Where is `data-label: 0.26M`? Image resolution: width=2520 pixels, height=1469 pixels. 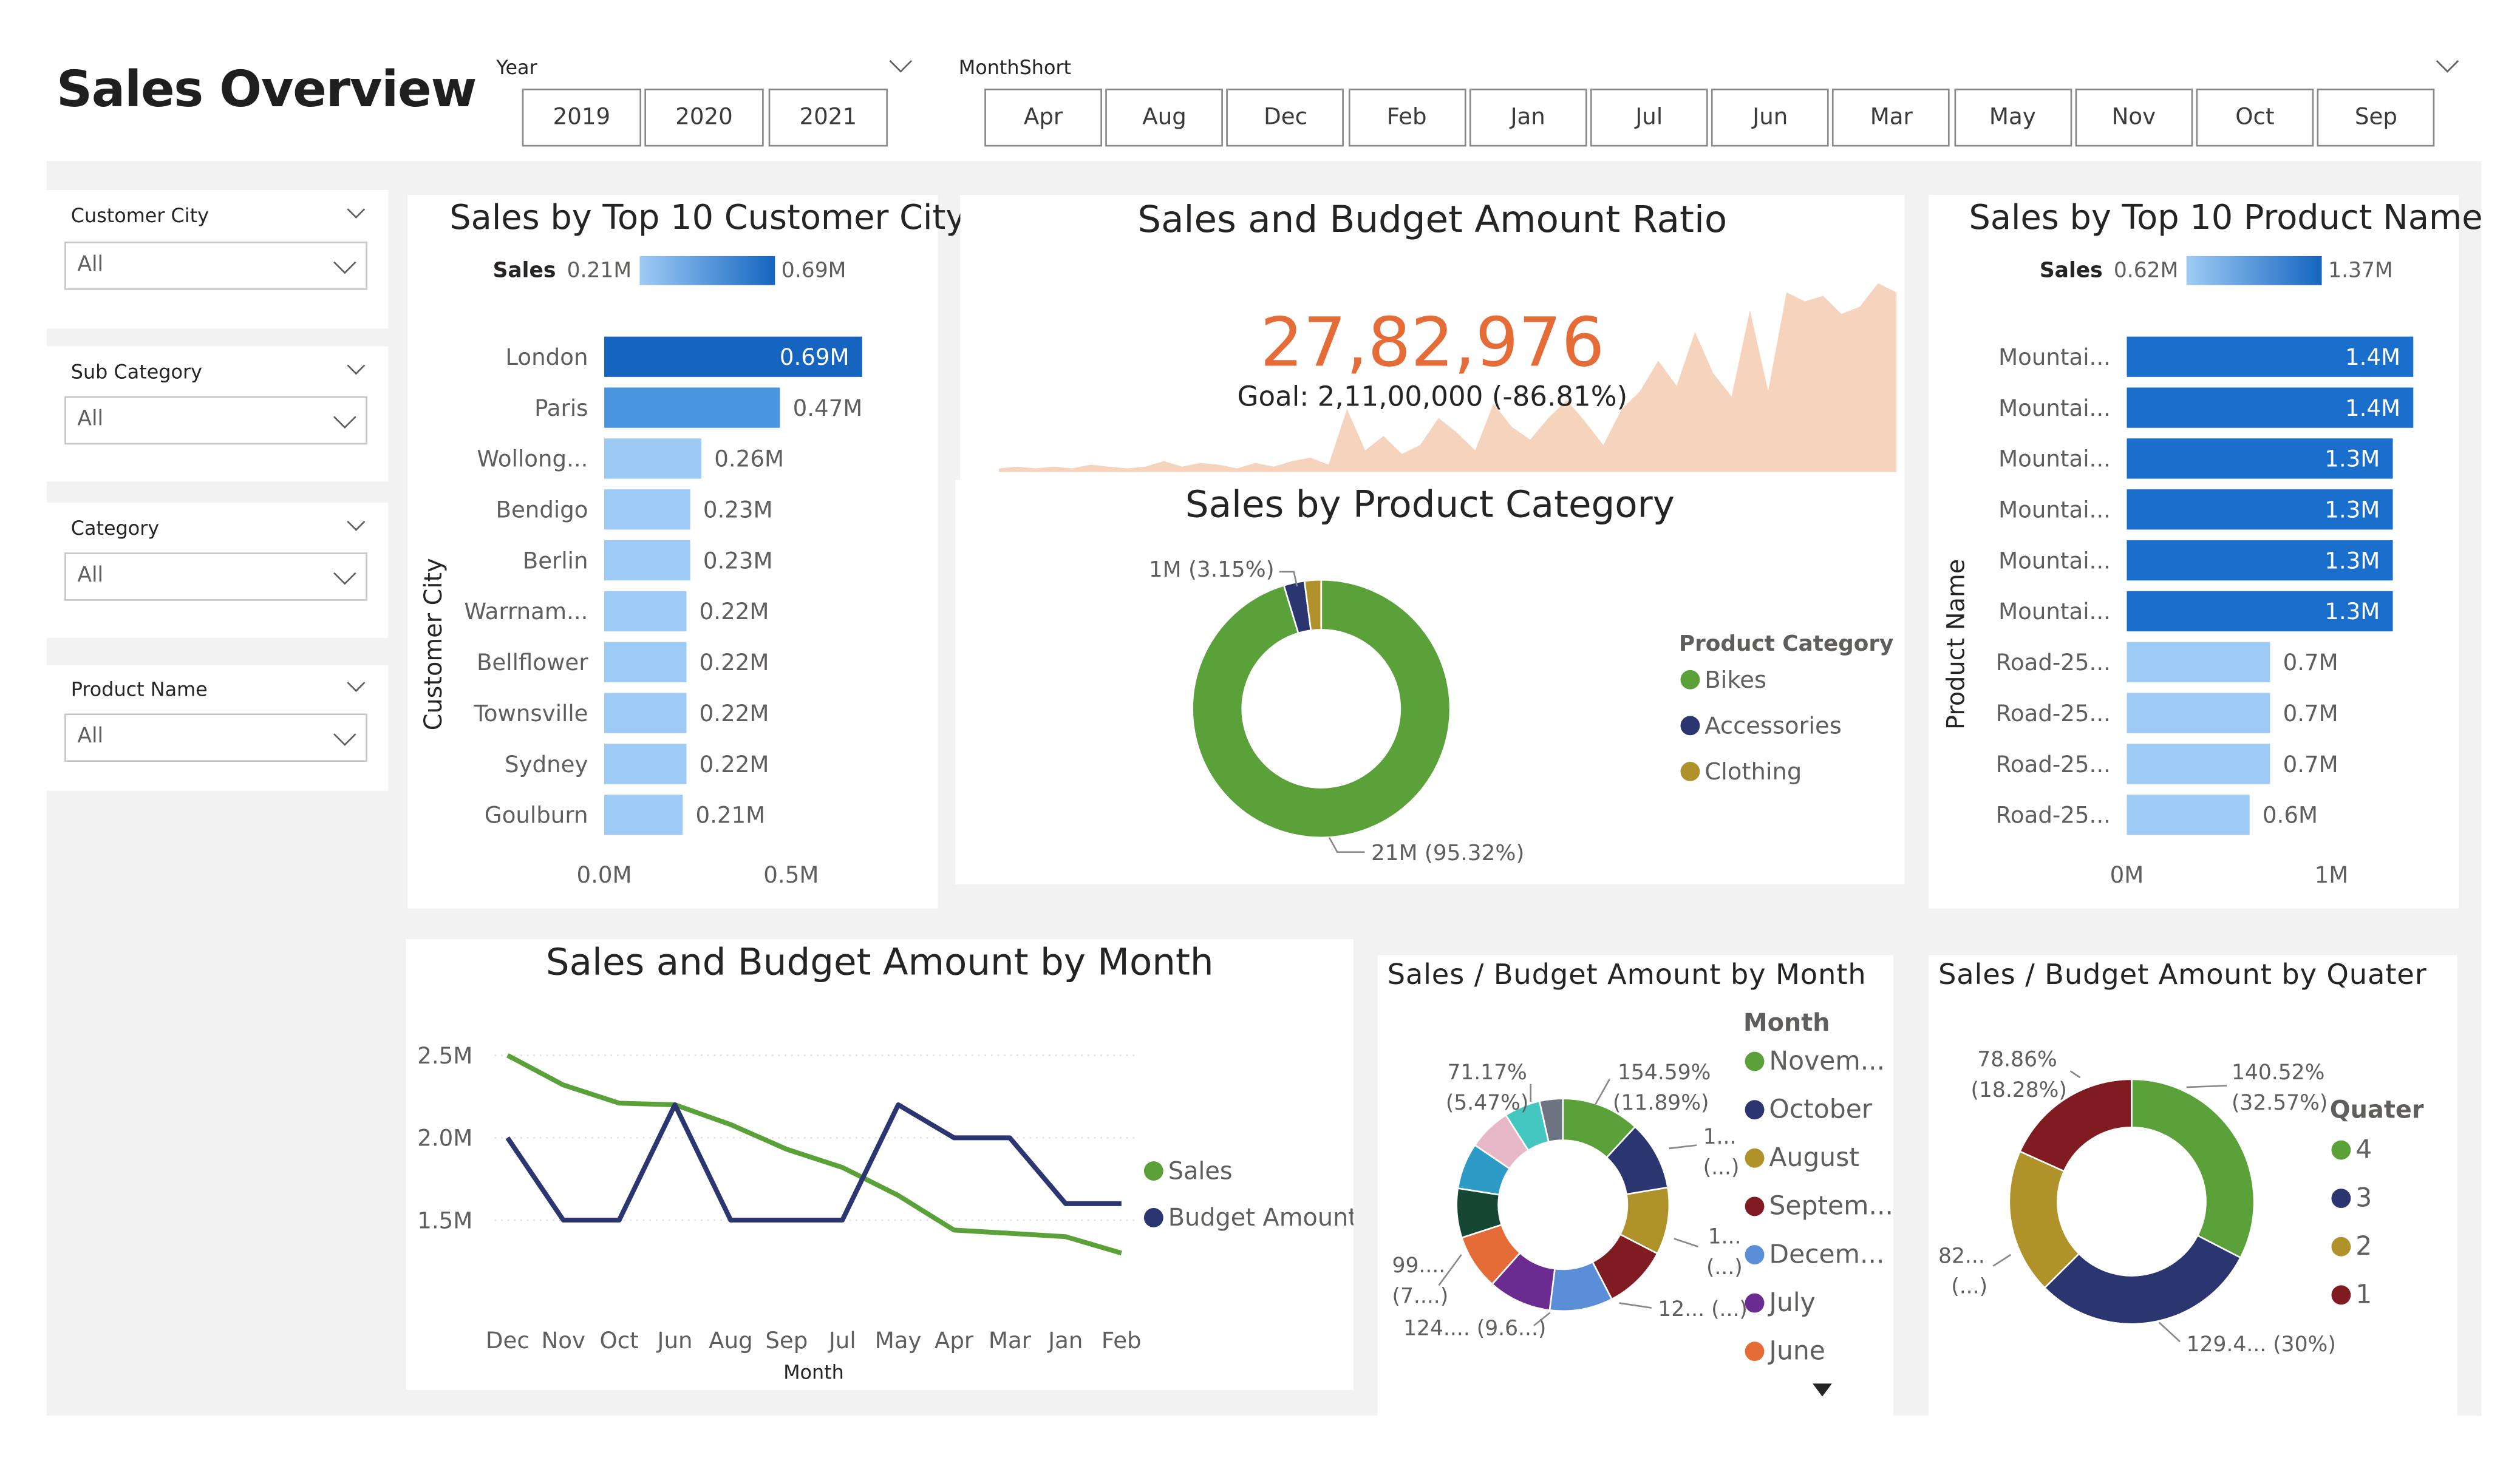 data-label: 0.26M is located at coordinates (749, 459).